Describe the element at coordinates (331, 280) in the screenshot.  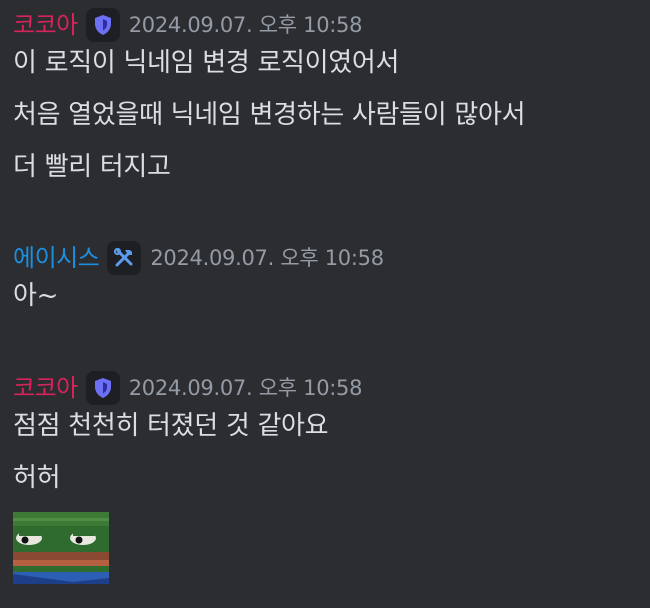
I see `message-group-2: 에이시스 2024.09.07. 오후 10:58 아~` at that location.